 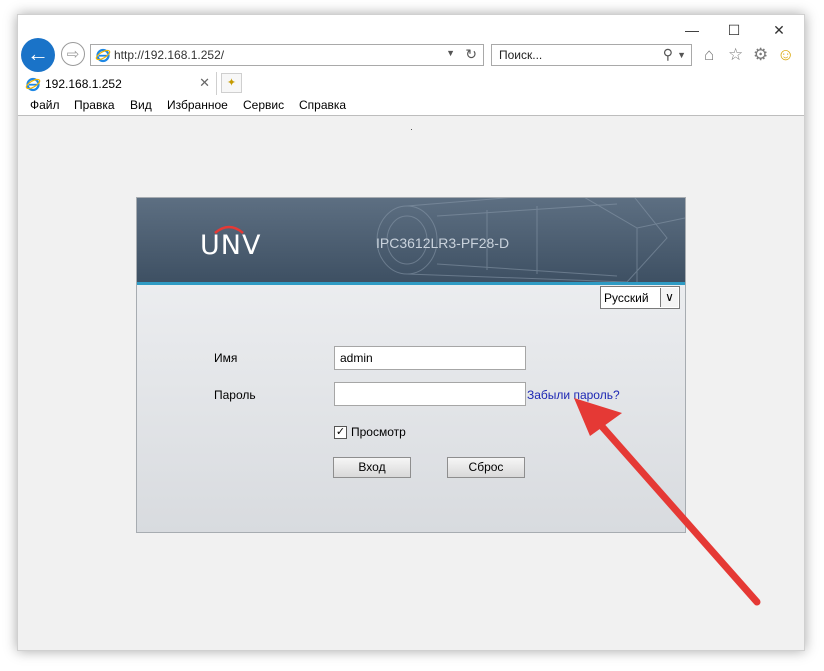 I want to click on annotation-arrow, so click(x=667, y=502).